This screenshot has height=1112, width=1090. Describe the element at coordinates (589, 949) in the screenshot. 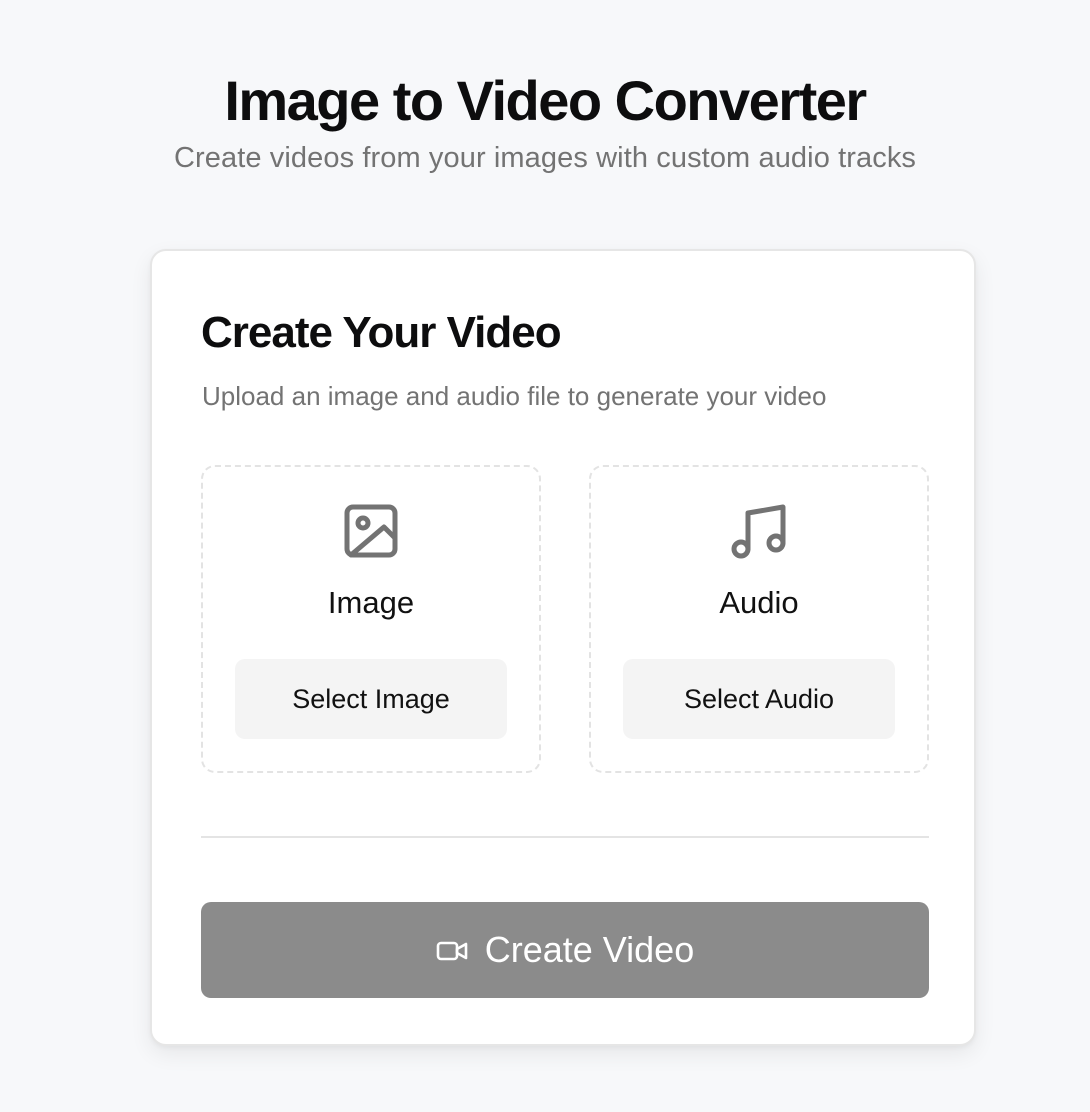

I see `create-video-label: Create Video` at that location.